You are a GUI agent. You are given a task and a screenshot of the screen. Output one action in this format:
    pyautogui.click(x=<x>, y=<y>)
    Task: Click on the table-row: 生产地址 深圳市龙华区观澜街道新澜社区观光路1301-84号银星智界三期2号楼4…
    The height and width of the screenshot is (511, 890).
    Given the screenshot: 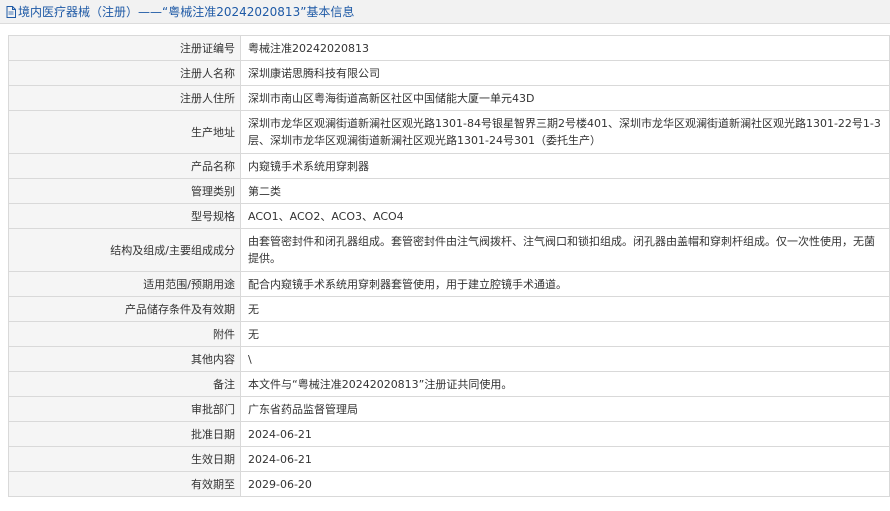 What is the action you would take?
    pyautogui.click(x=449, y=132)
    